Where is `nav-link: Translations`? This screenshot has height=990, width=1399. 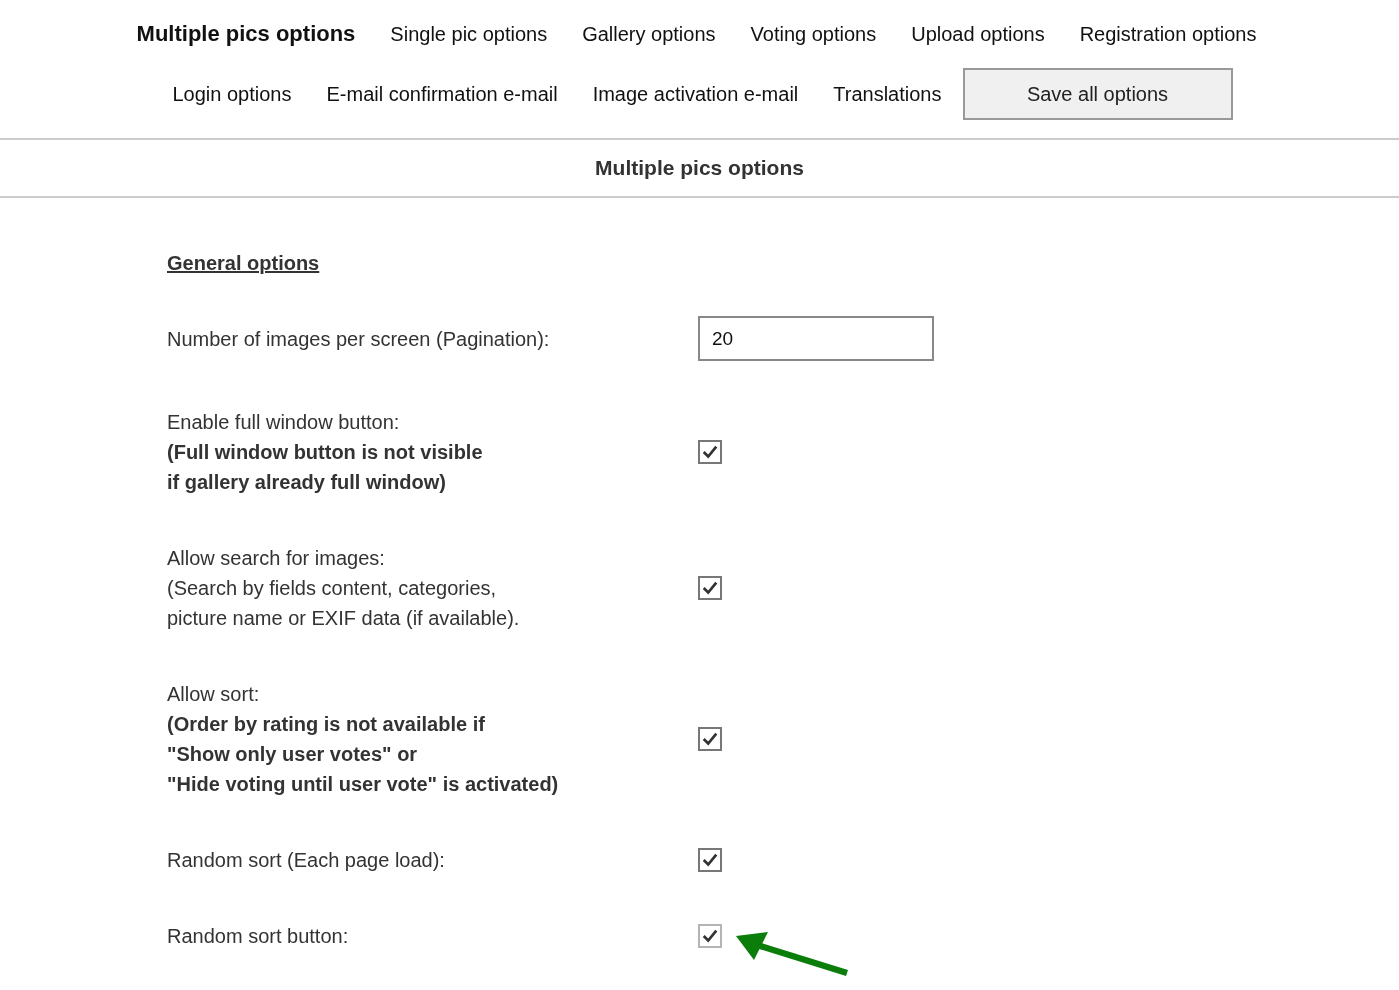 nav-link: Translations is located at coordinates (887, 94).